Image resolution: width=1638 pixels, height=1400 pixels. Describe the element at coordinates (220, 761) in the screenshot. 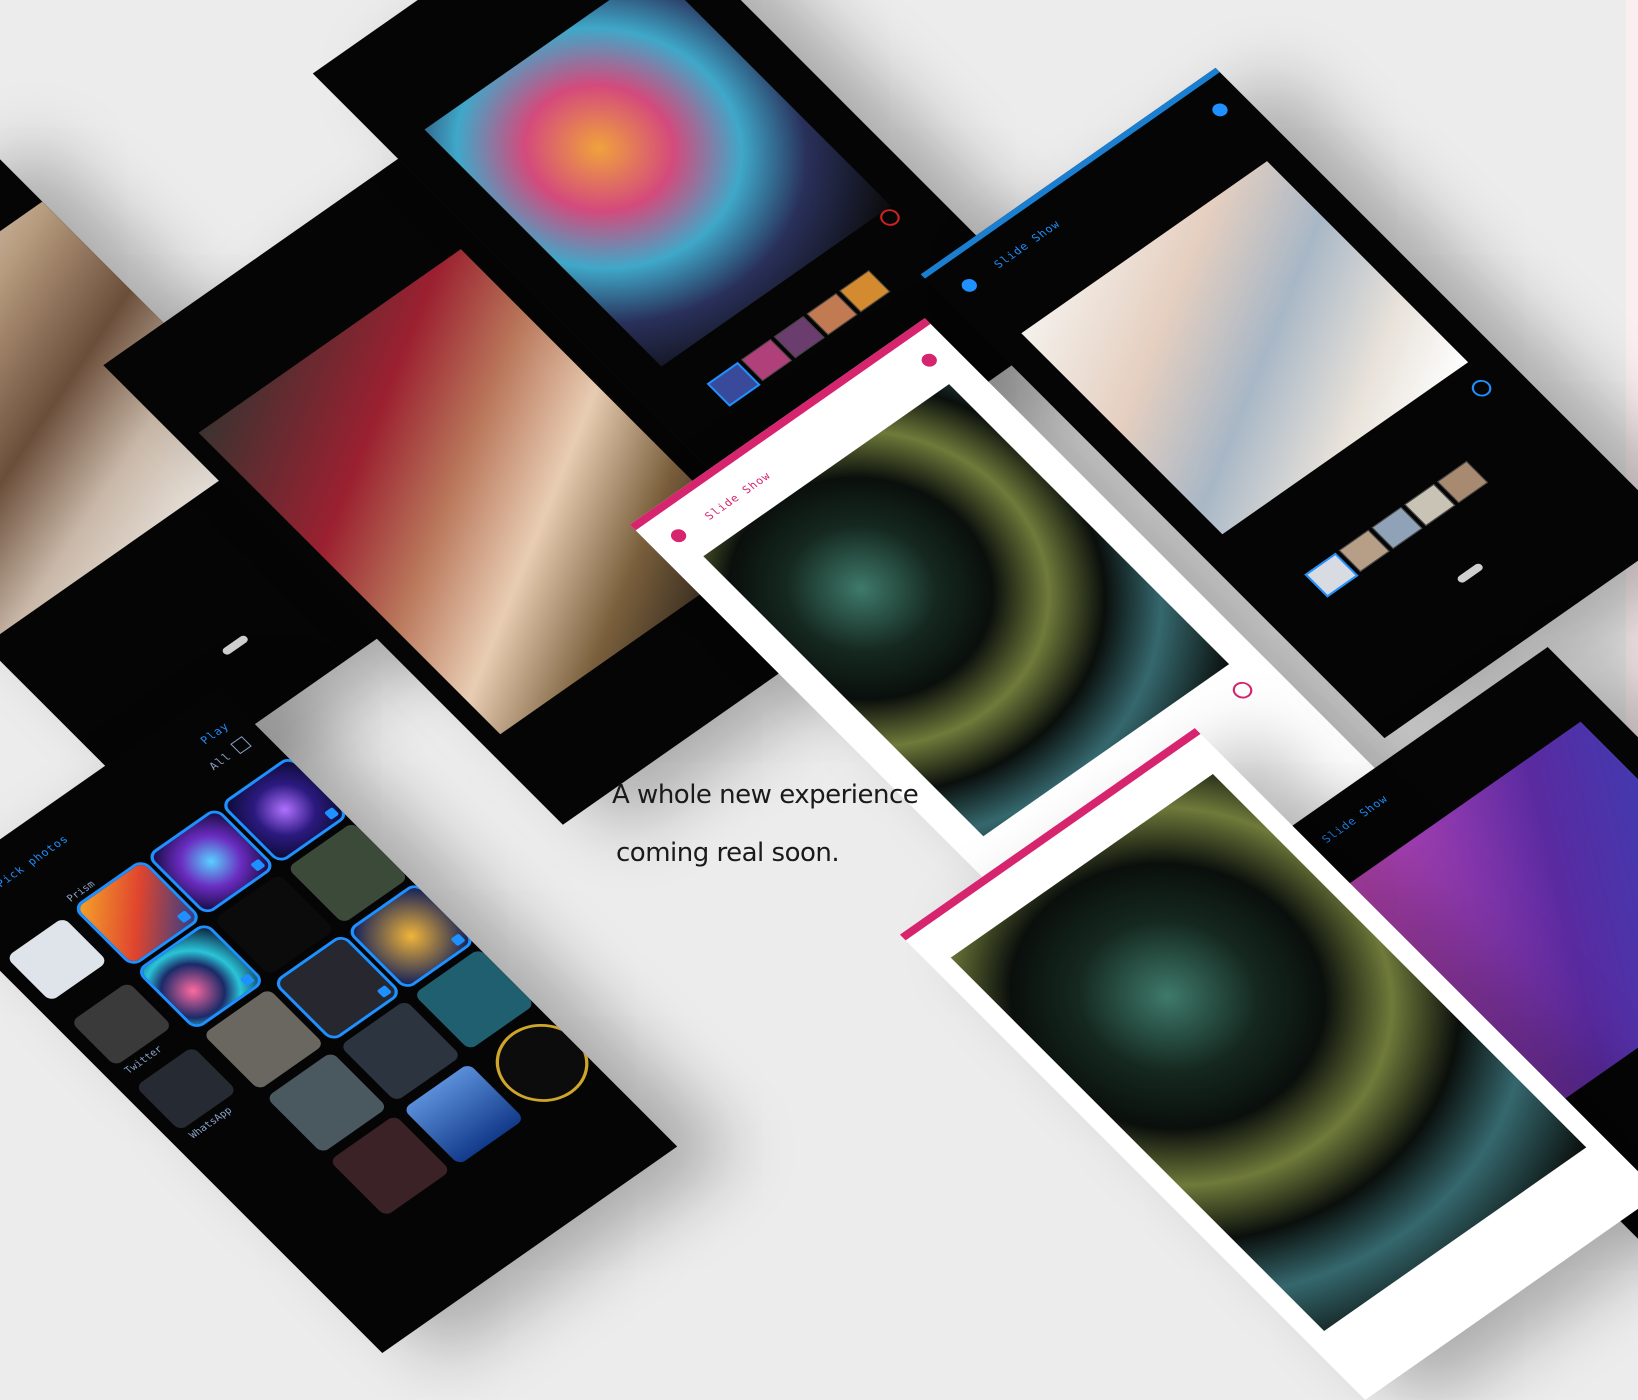

I see `select-all-label: All` at that location.